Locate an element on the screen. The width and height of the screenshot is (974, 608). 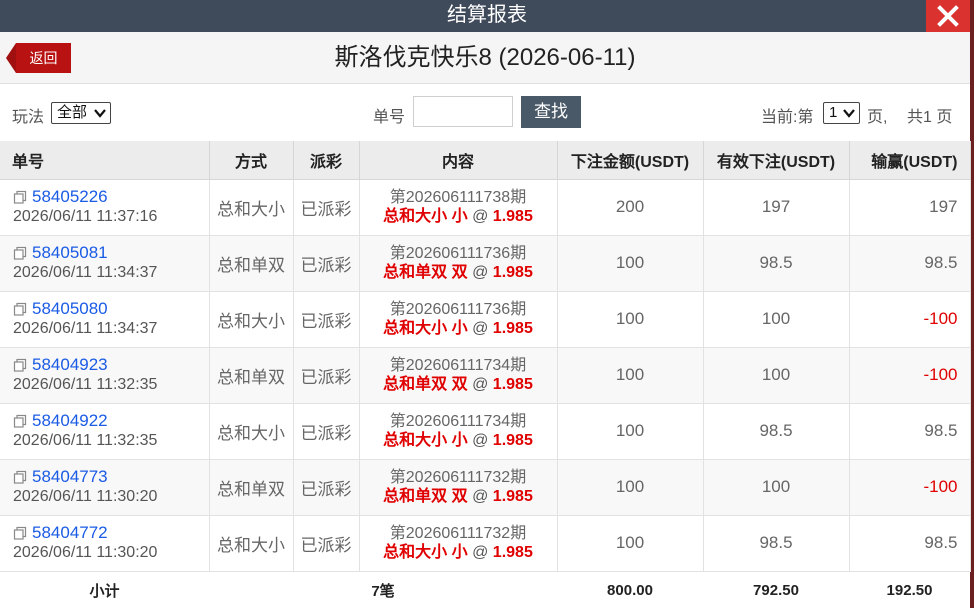
order-cell: 58404923 2026/06/11 11:32:35 is located at coordinates (105, 375).